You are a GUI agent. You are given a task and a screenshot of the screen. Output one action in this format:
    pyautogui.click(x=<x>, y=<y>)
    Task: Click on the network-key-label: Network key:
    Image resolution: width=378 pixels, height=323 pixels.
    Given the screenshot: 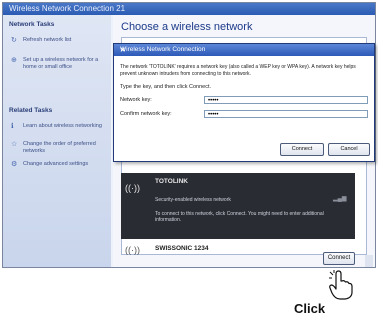 What is the action you would take?
    pyautogui.click(x=136, y=100)
    